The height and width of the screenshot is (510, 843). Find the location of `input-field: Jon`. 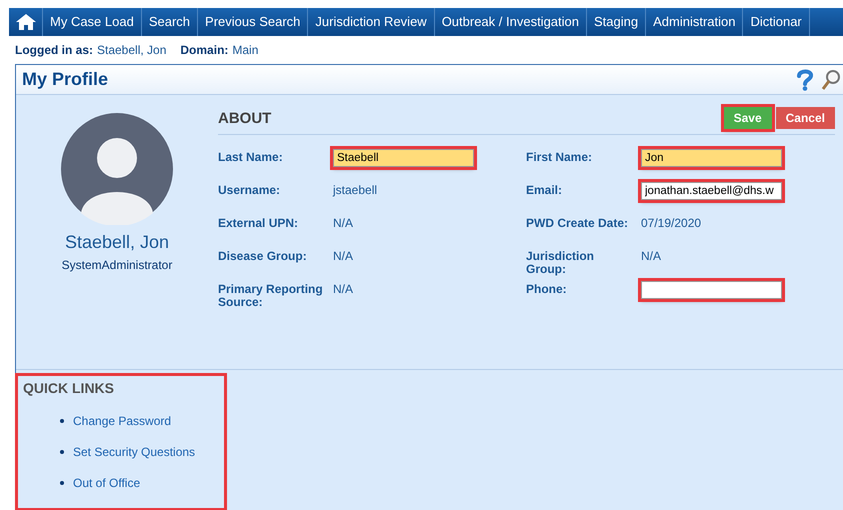

input-field: Jon is located at coordinates (711, 158).